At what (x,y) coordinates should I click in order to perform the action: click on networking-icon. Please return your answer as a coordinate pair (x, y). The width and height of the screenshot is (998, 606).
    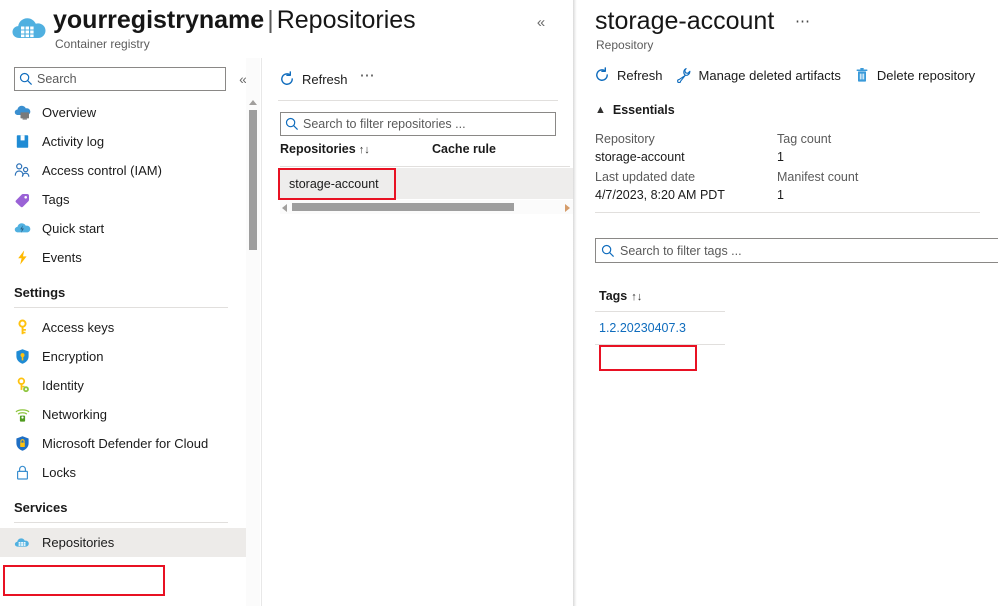
    Looking at the image, I should click on (22, 414).